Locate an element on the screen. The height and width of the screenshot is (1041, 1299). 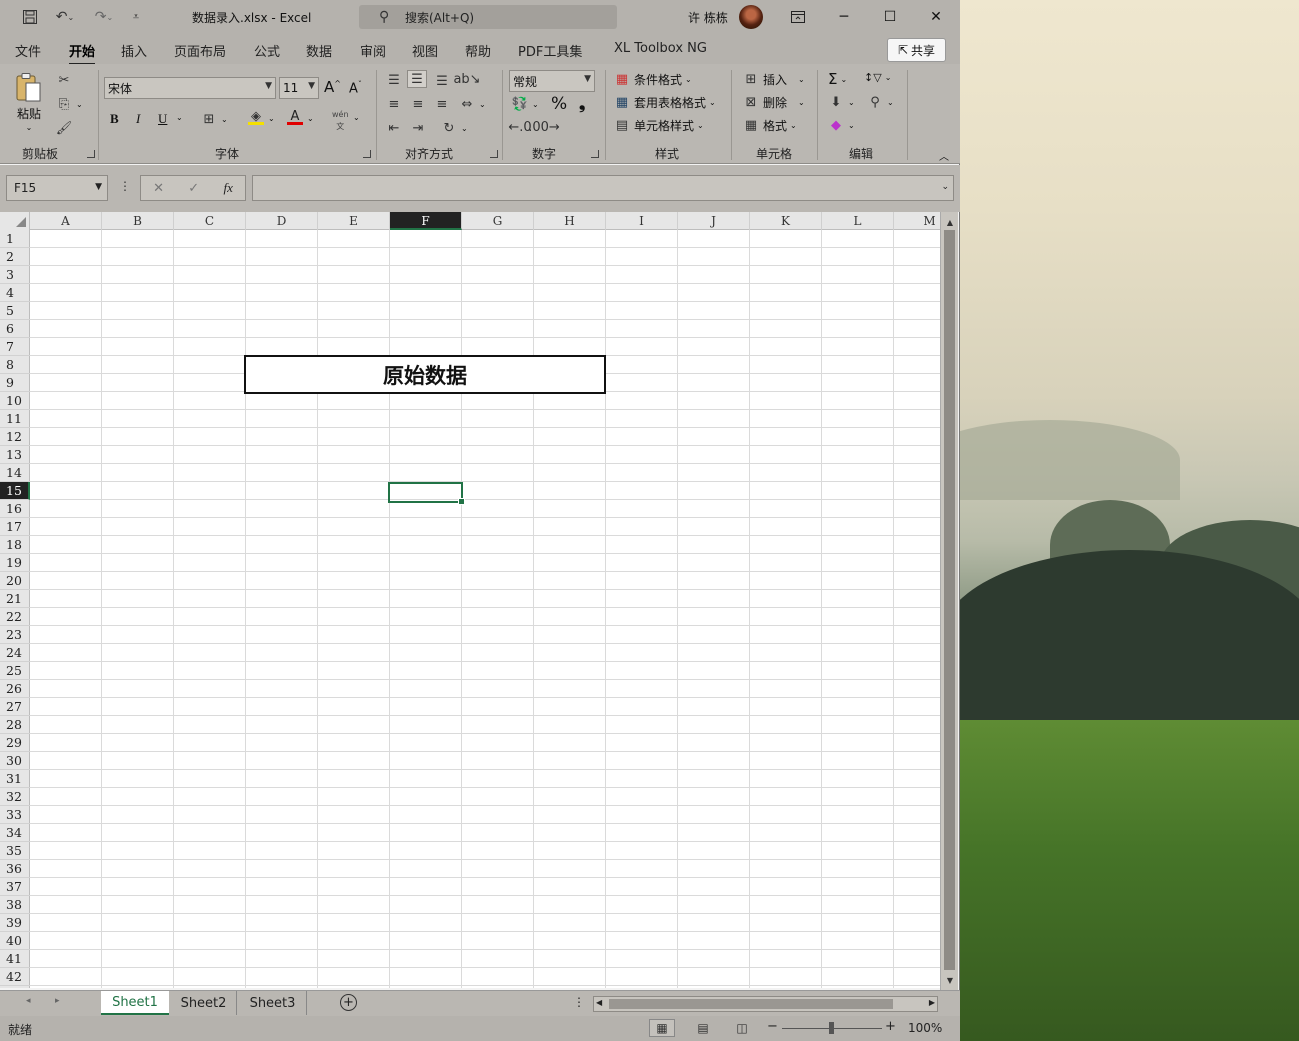
comma-style-button: ❟ is located at coordinates (582, 104).